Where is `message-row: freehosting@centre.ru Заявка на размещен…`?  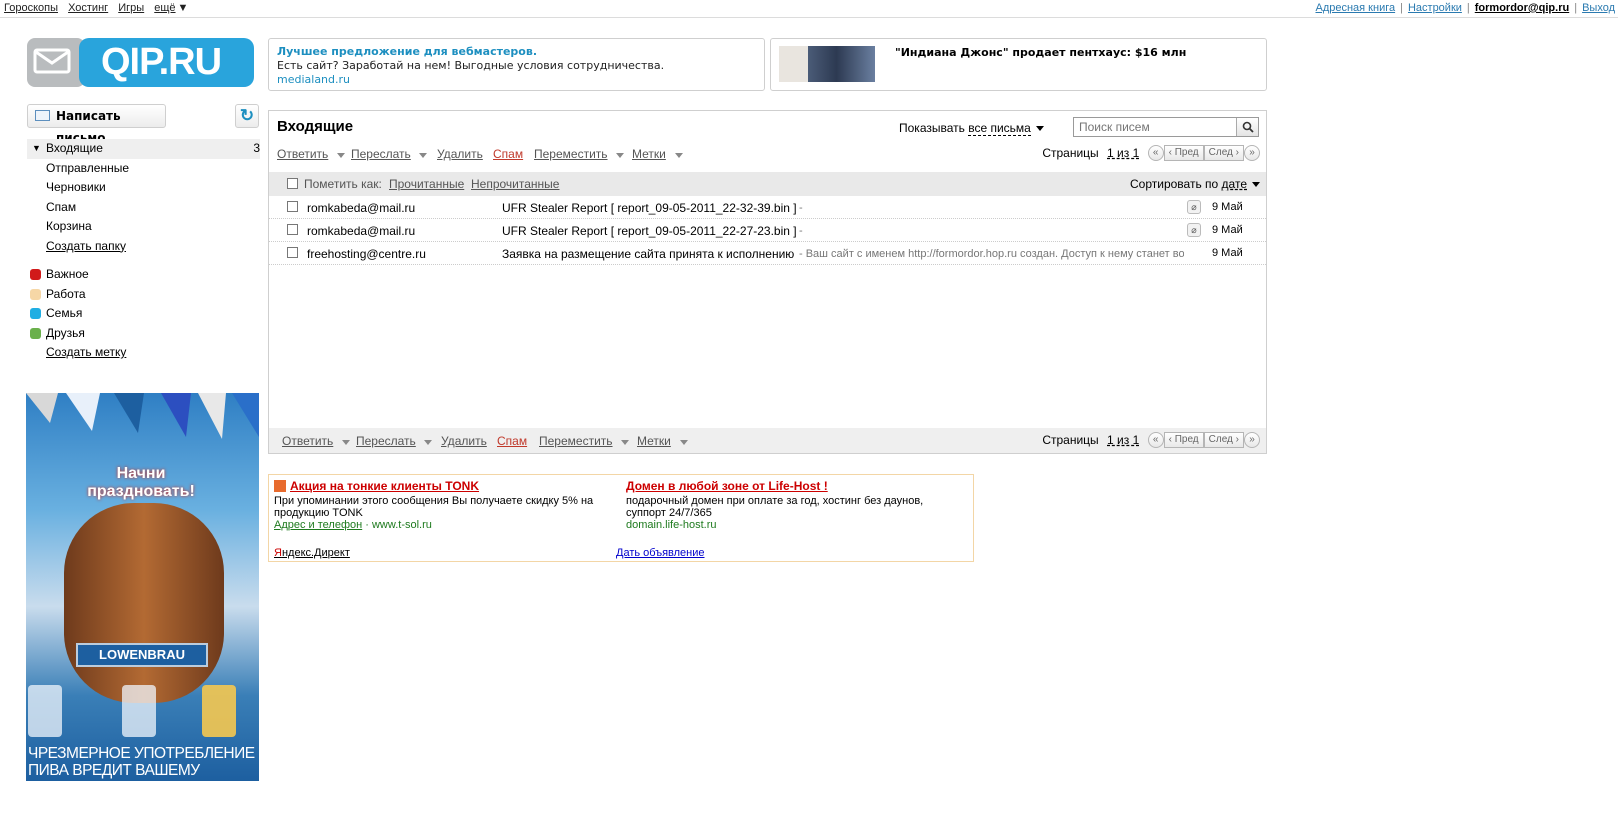
message-row: freehosting@centre.ru Заявка на размещен… is located at coordinates (767, 253).